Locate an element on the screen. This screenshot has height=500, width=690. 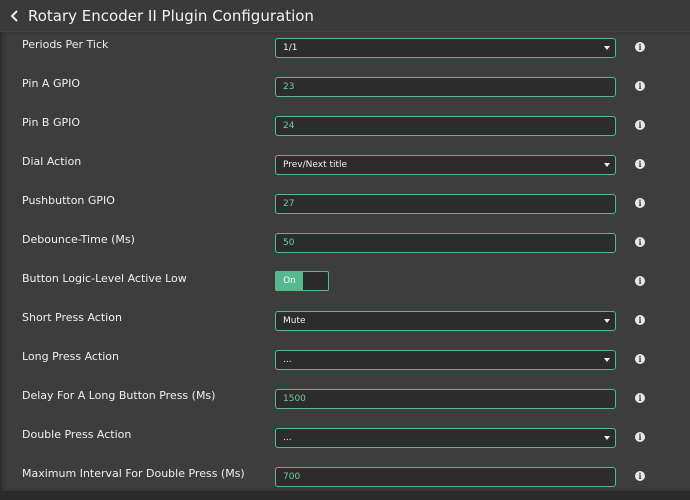
input-value: 23 is located at coordinates (289, 87).